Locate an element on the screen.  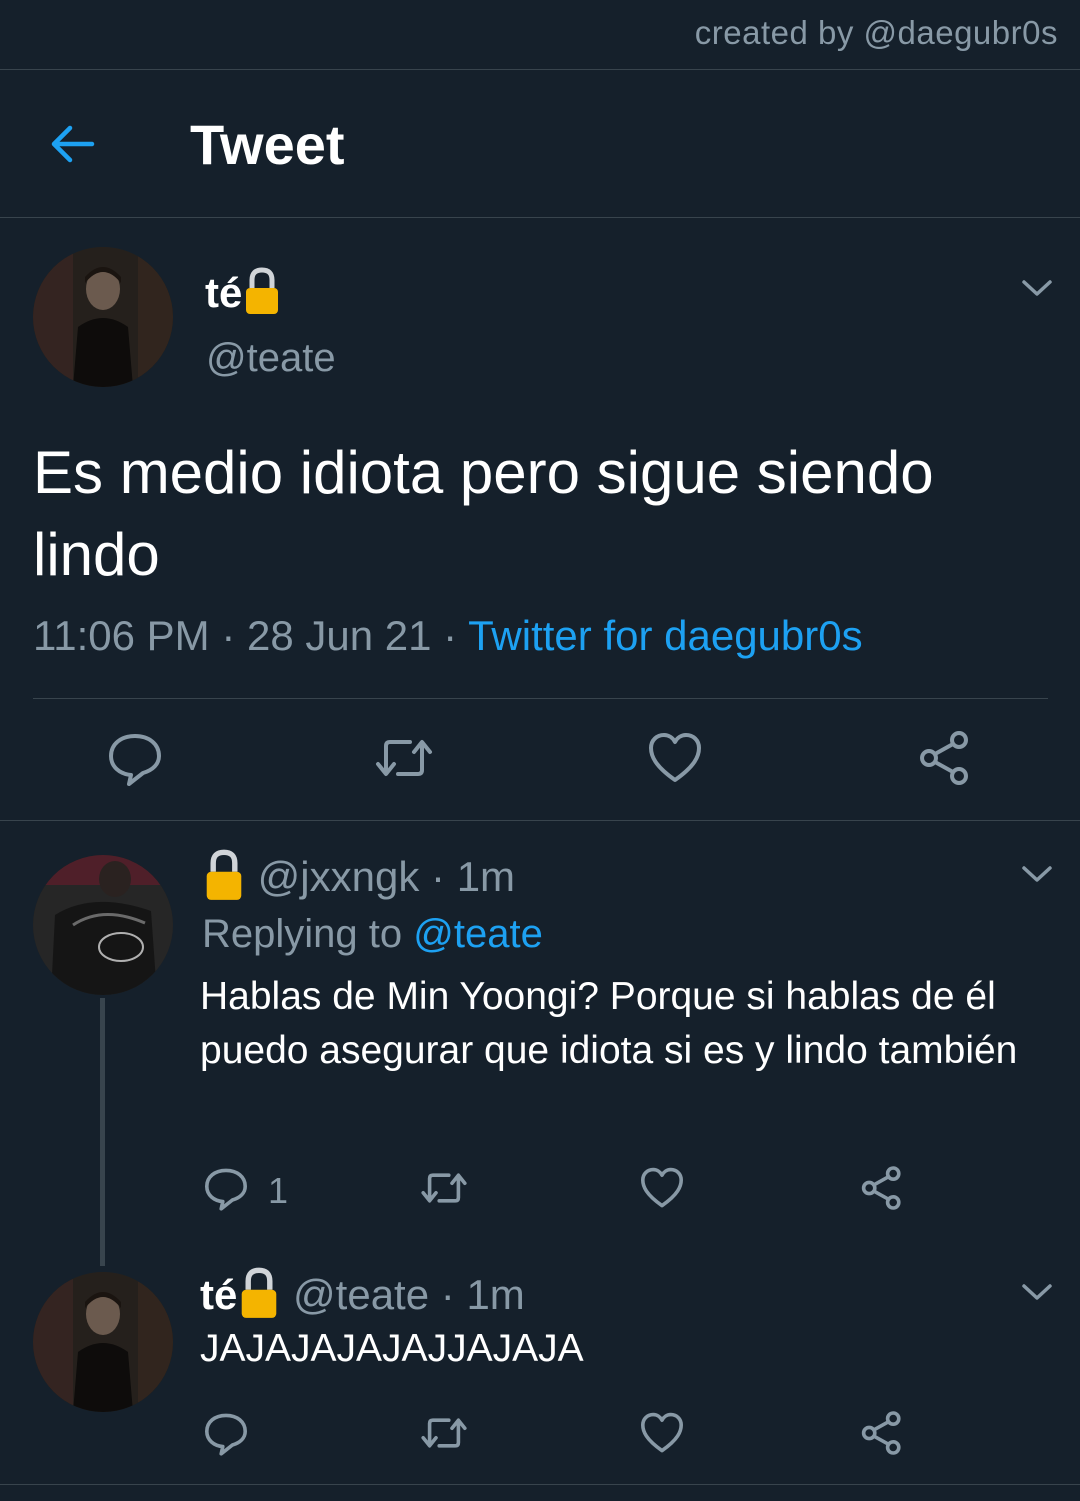
page-title: Tweet is located at coordinates (267, 144).